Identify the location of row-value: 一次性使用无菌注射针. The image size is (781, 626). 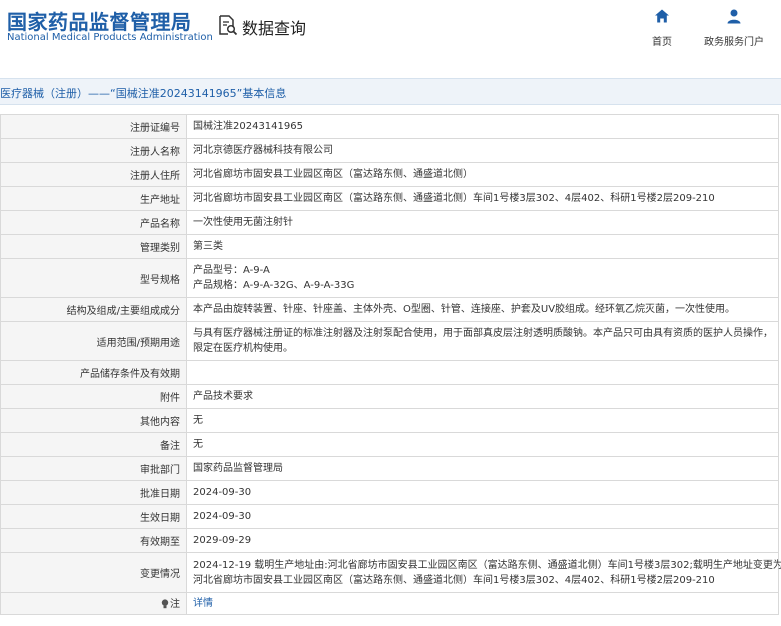
(482, 222).